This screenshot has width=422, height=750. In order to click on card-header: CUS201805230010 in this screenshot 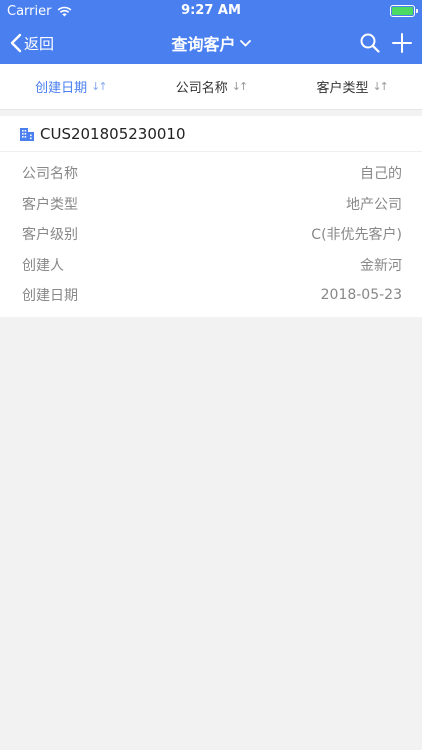, I will do `click(211, 134)`.